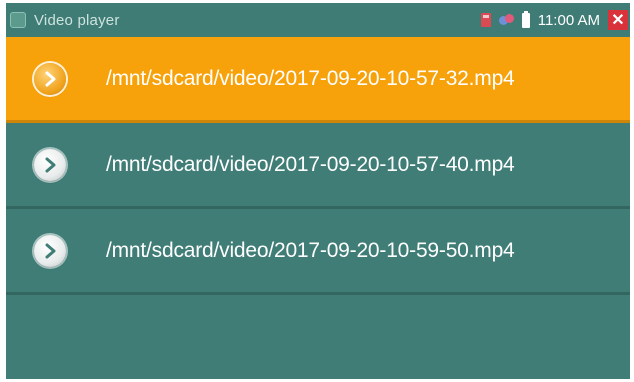 This screenshot has width=634, height=382. Describe the element at coordinates (318, 20) in the screenshot. I see `title-bar: Video player 11:00 AM ✕` at that location.